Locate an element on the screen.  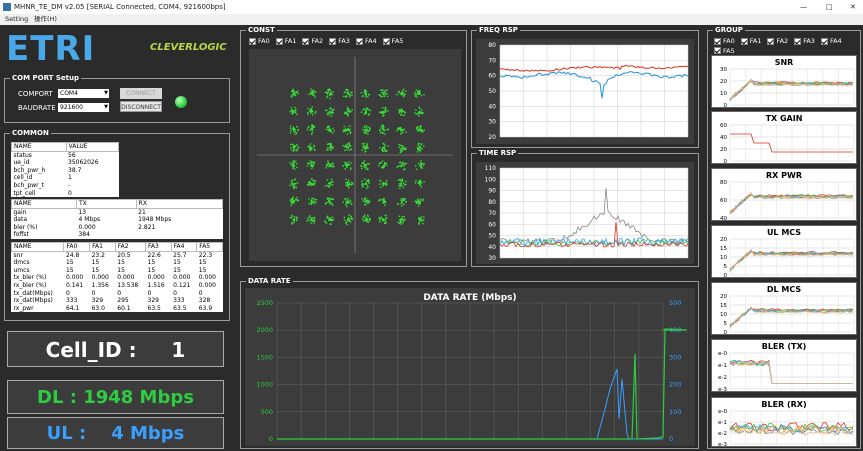
y-tick-label: 40 is located at coordinates (723, 138).